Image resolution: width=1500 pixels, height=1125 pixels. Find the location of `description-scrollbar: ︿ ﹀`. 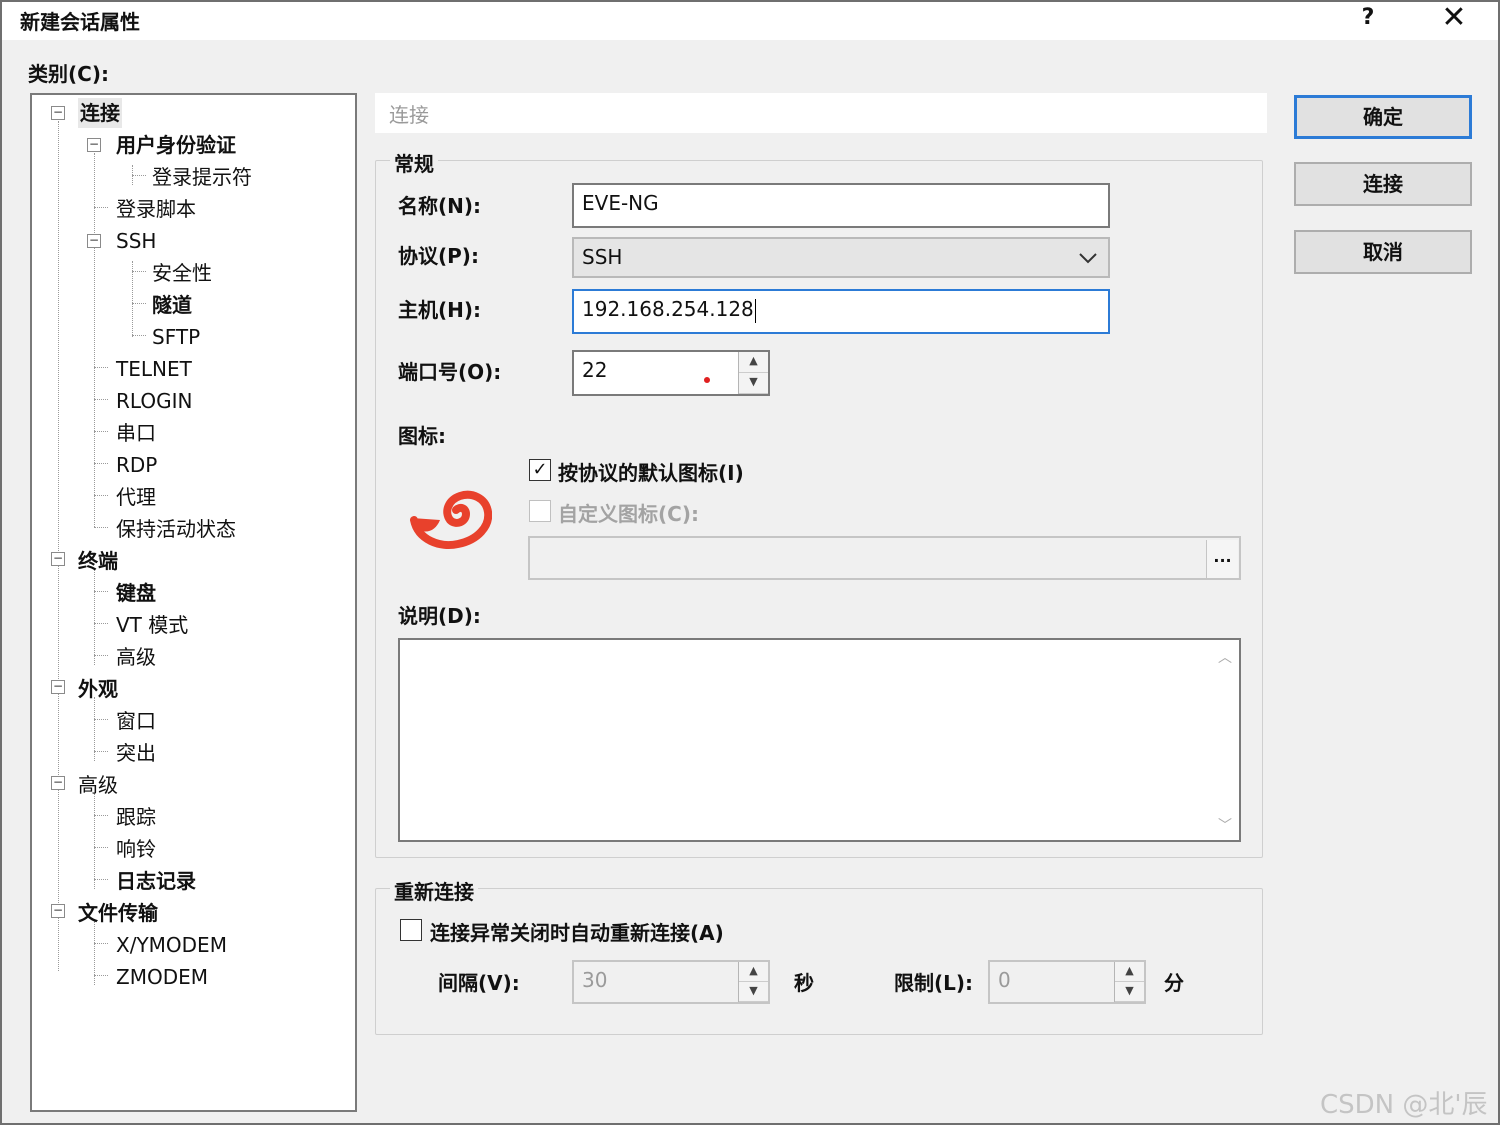

description-scrollbar: ︿ ﹀ is located at coordinates (1225, 740).